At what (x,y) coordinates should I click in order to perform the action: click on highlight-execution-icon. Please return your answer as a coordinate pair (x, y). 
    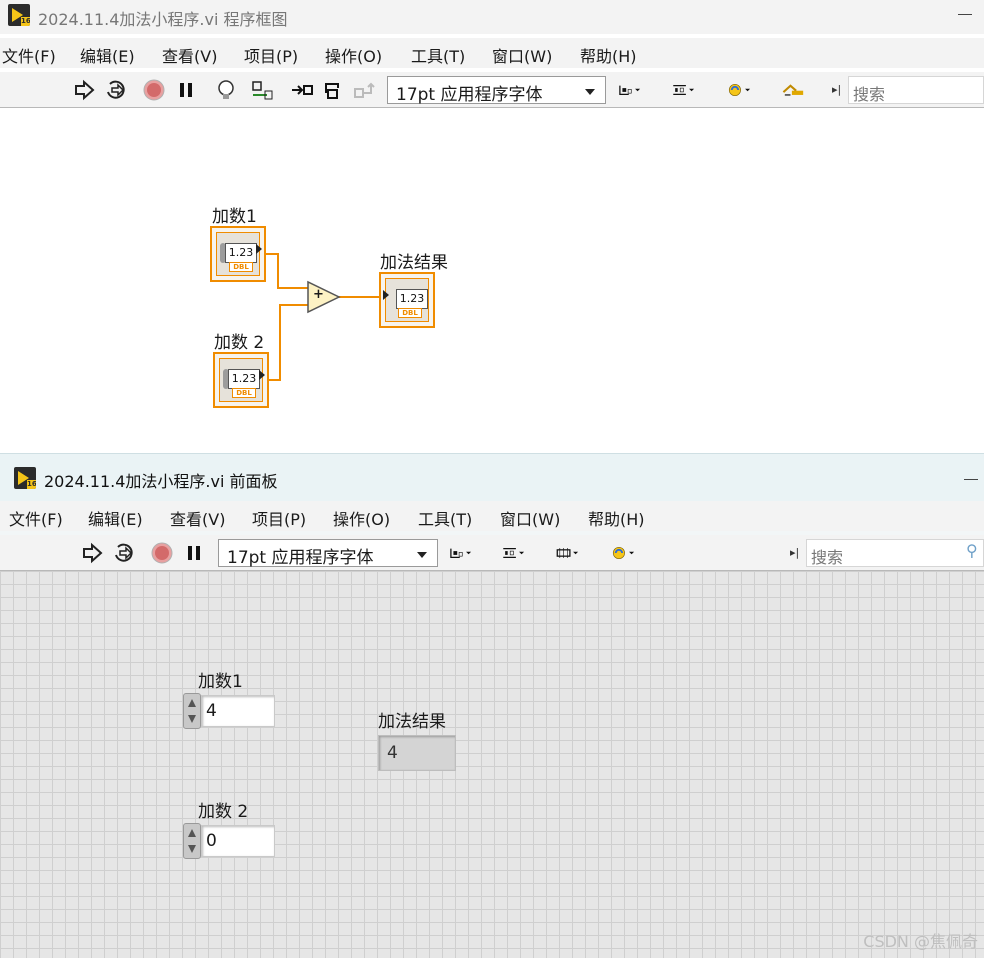
    Looking at the image, I should click on (226, 90).